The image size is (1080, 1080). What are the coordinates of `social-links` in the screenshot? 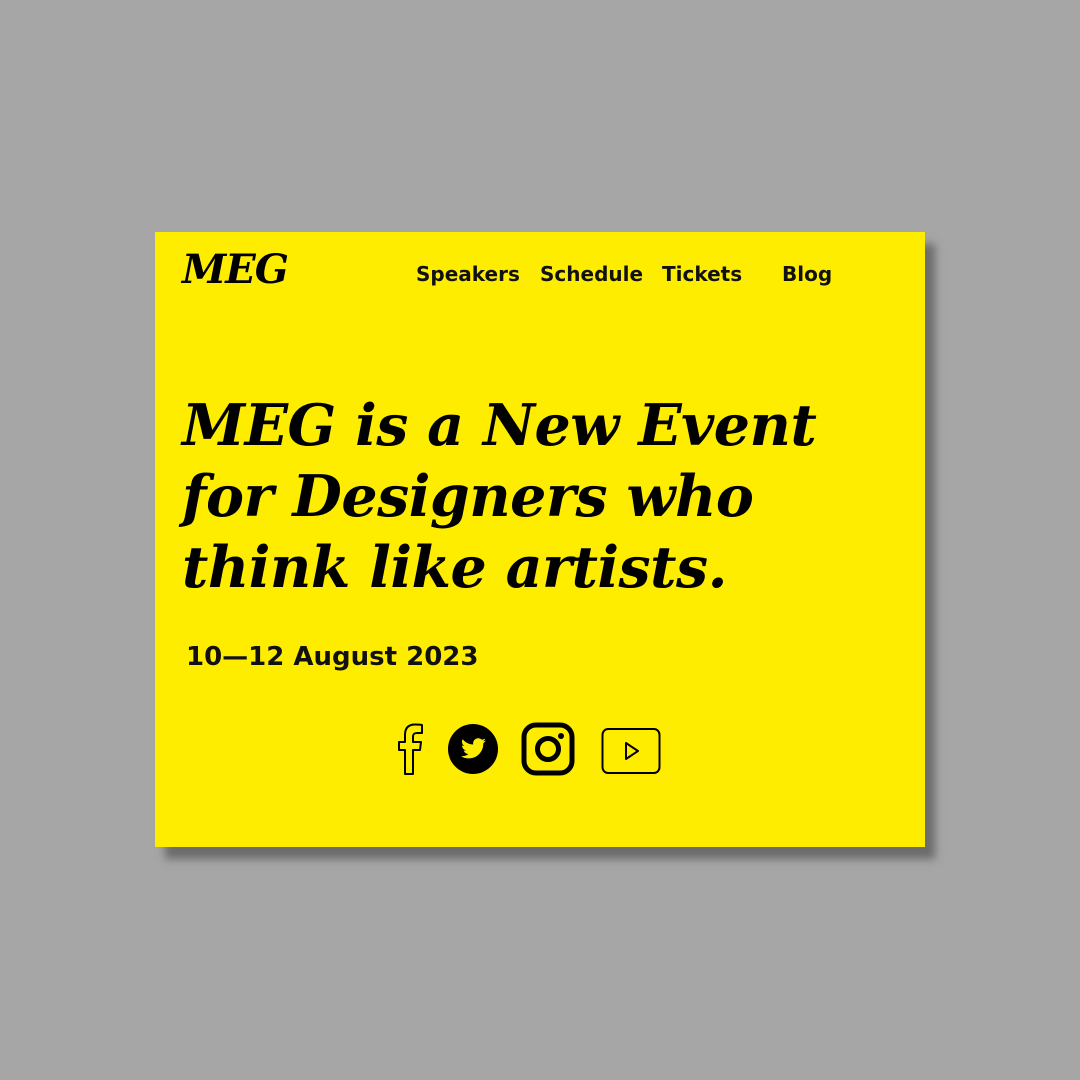 It's located at (535, 750).